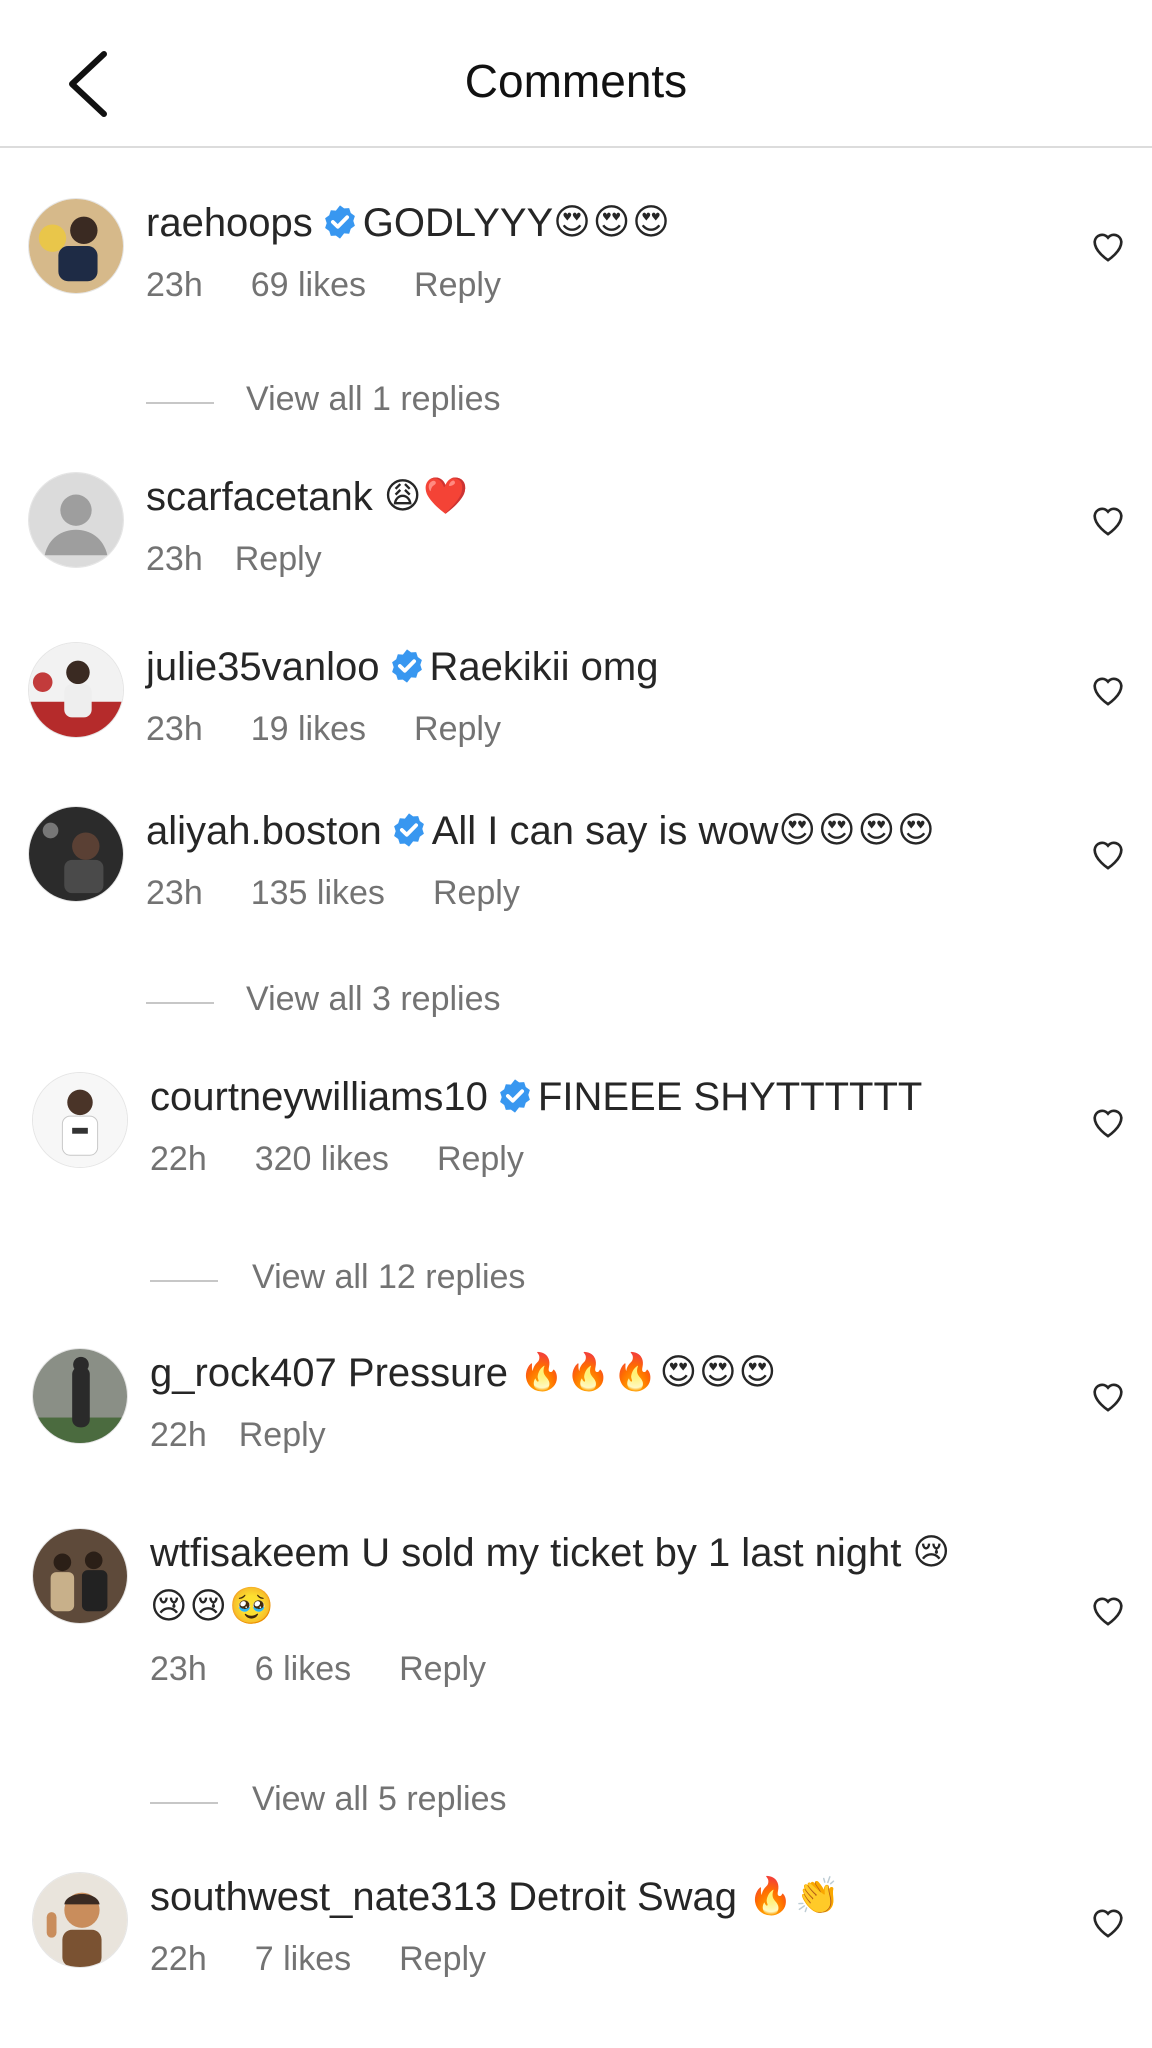 The width and height of the screenshot is (1152, 2048). What do you see at coordinates (576, 402) in the screenshot?
I see `view-replies: View all 1 replies` at bounding box center [576, 402].